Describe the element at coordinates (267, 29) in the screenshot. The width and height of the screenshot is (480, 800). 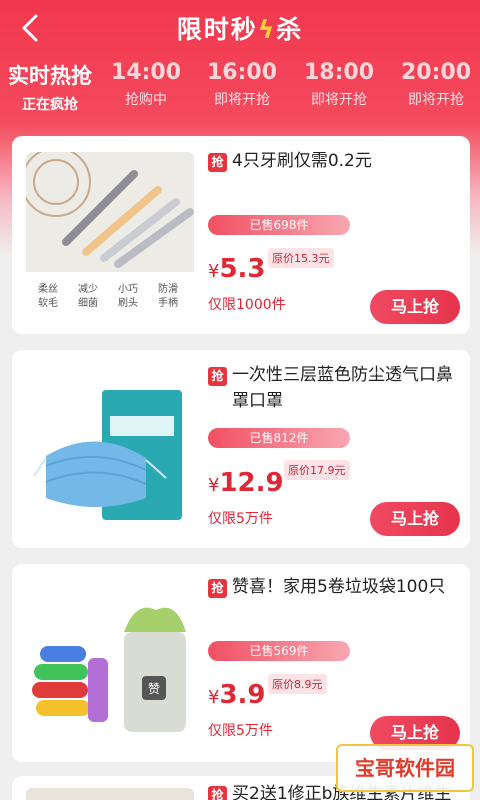
I see `lightning-icon: ϟ` at that location.